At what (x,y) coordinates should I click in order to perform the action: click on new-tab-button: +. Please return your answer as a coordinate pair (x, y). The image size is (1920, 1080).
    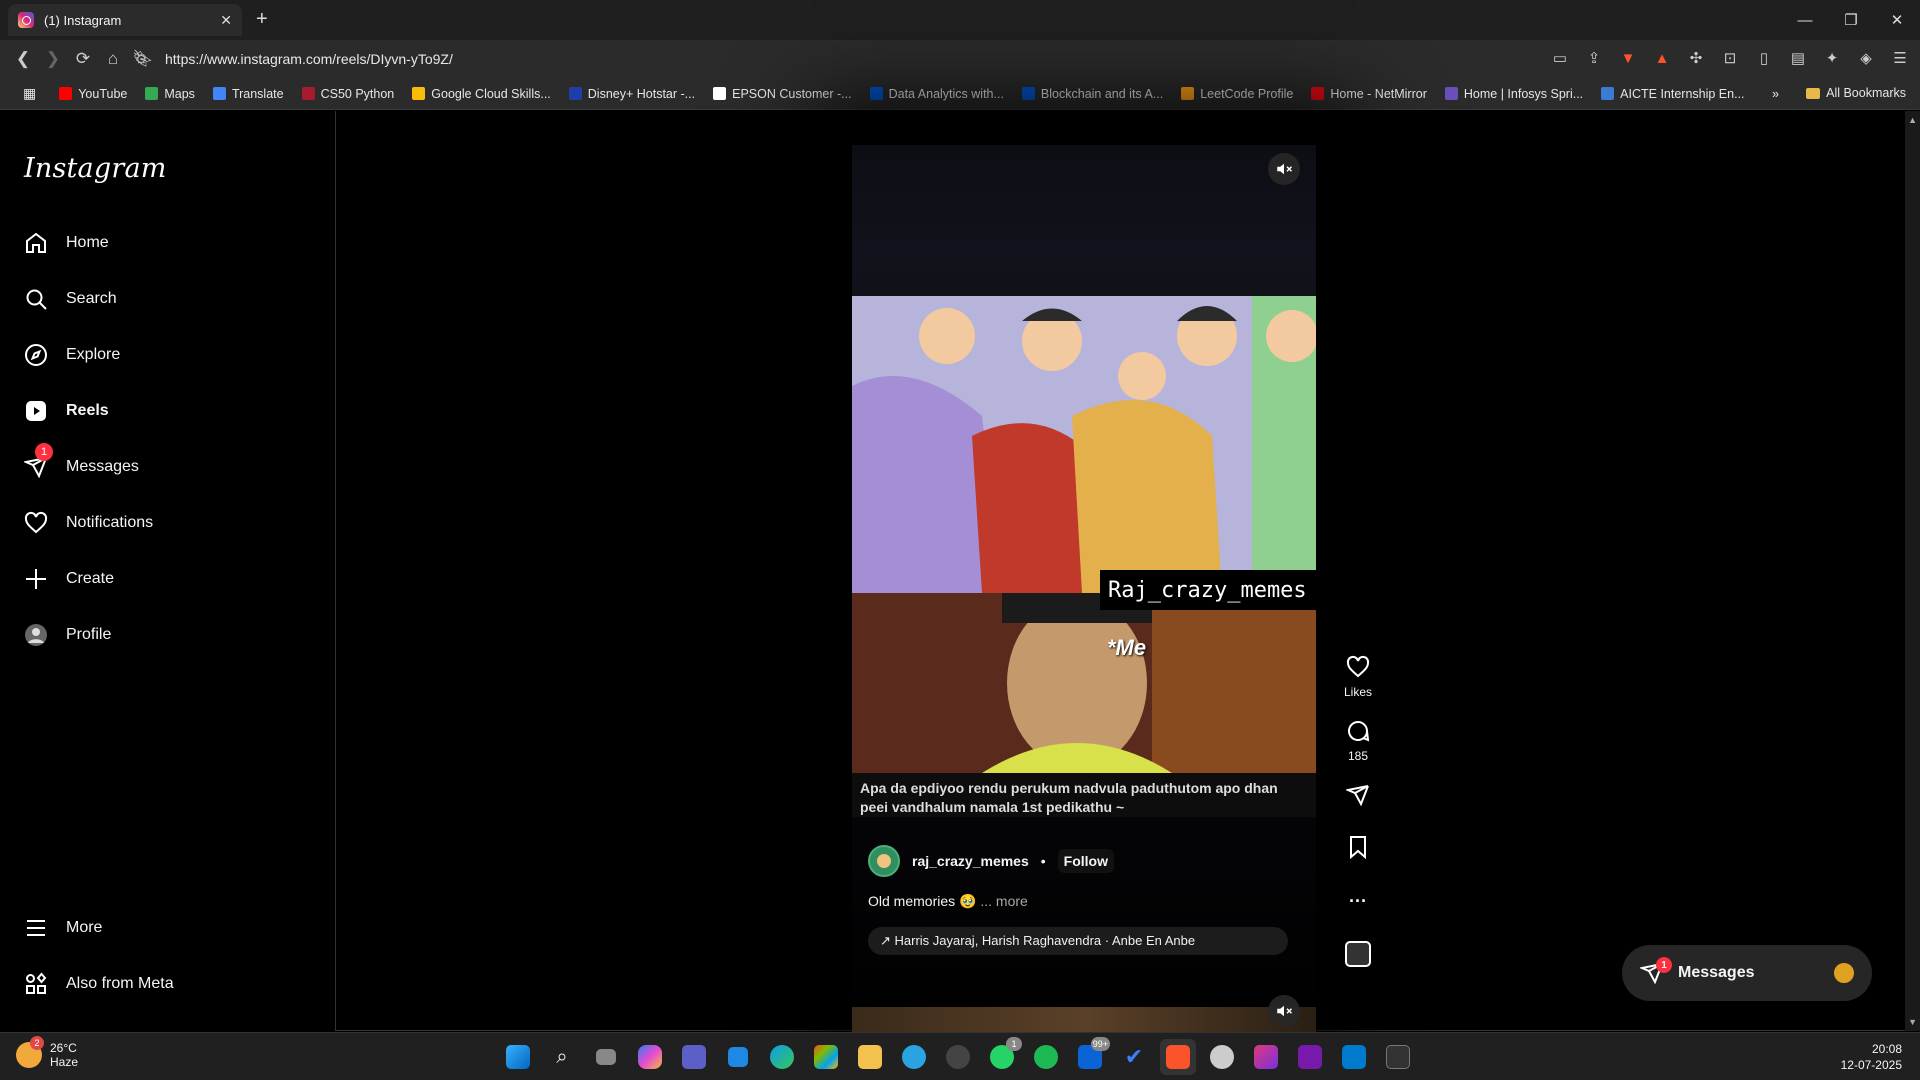
    Looking at the image, I should click on (262, 19).